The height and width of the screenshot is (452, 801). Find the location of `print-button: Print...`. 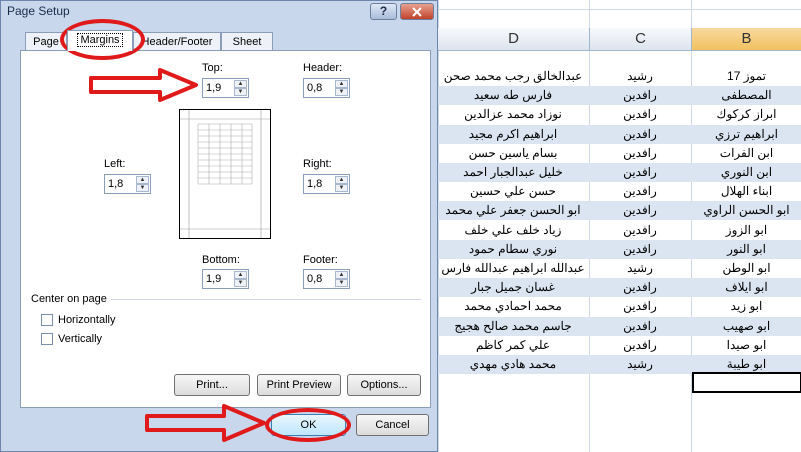

print-button: Print... is located at coordinates (212, 385).